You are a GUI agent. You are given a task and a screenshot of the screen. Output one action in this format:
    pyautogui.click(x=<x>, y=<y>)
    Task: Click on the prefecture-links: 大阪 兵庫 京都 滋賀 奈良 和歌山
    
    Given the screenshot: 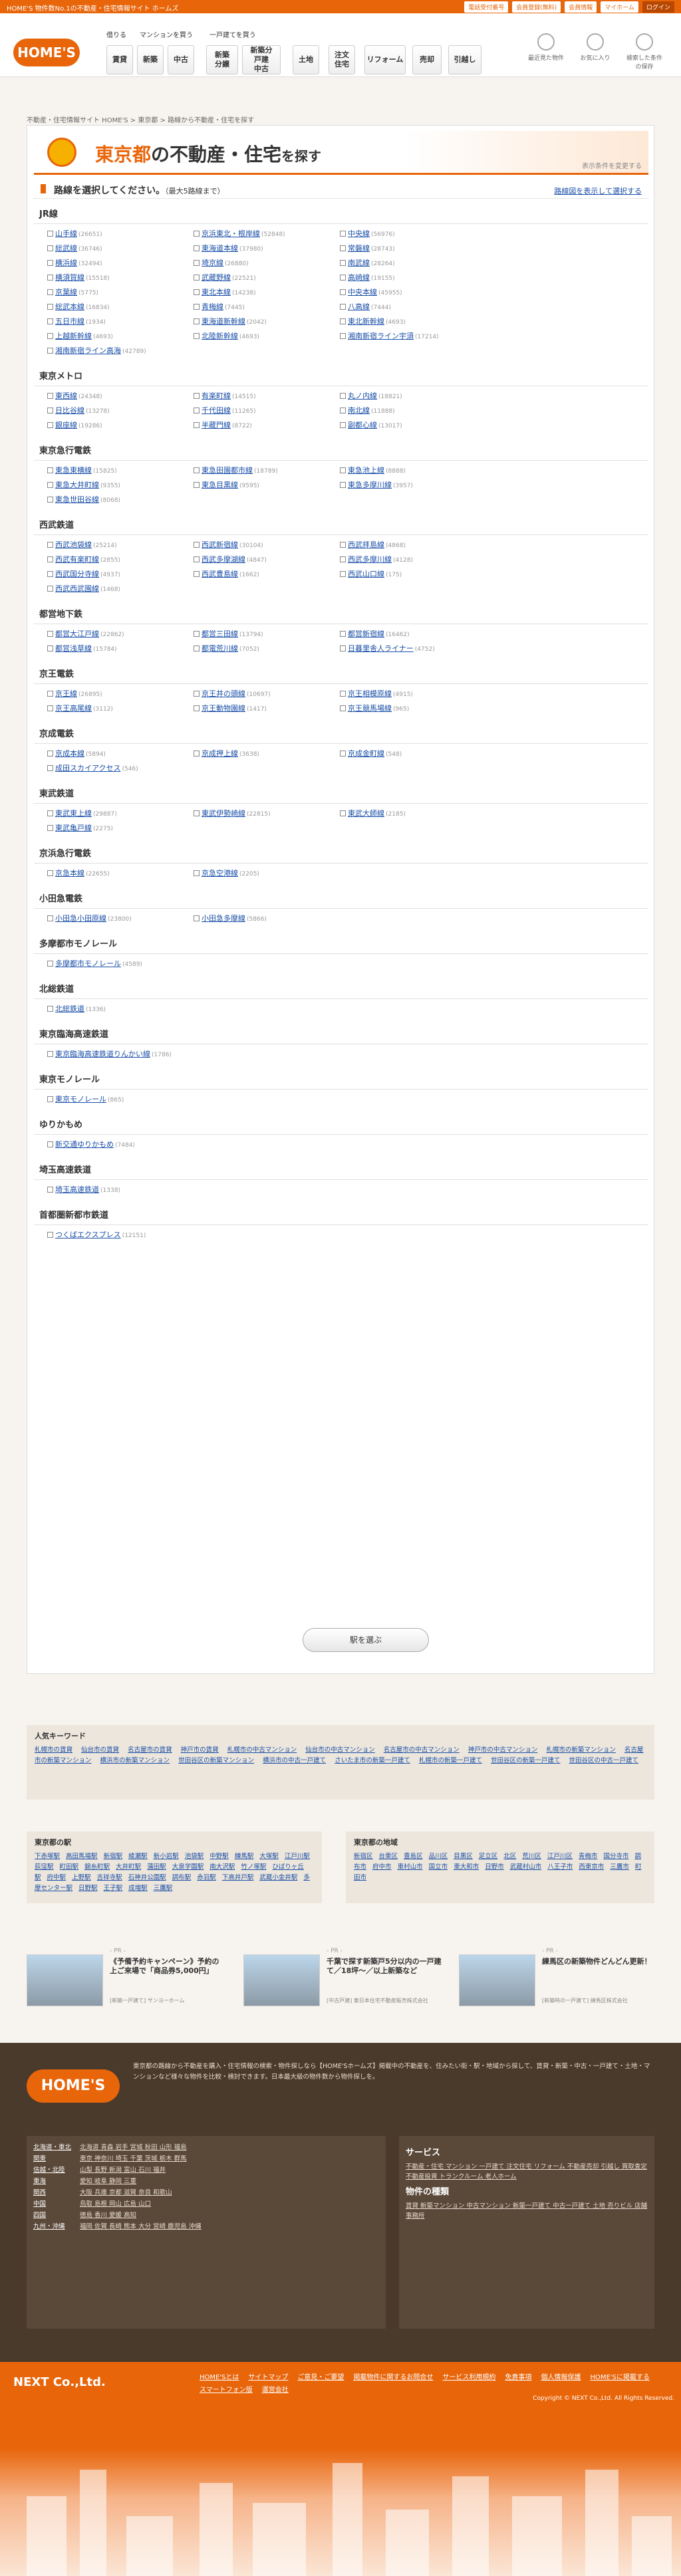 What is the action you would take?
    pyautogui.click(x=126, y=2192)
    